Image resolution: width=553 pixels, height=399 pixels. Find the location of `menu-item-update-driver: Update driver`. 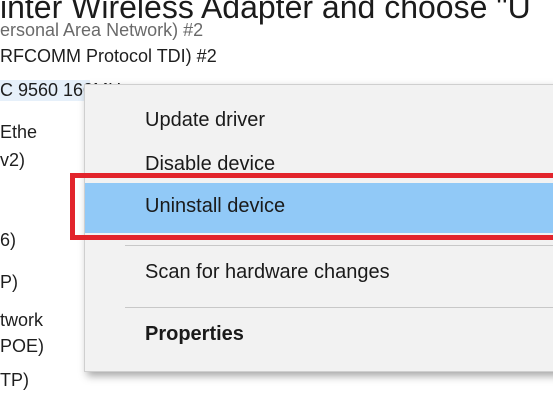

menu-item-update-driver: Update driver is located at coordinates (319, 122).